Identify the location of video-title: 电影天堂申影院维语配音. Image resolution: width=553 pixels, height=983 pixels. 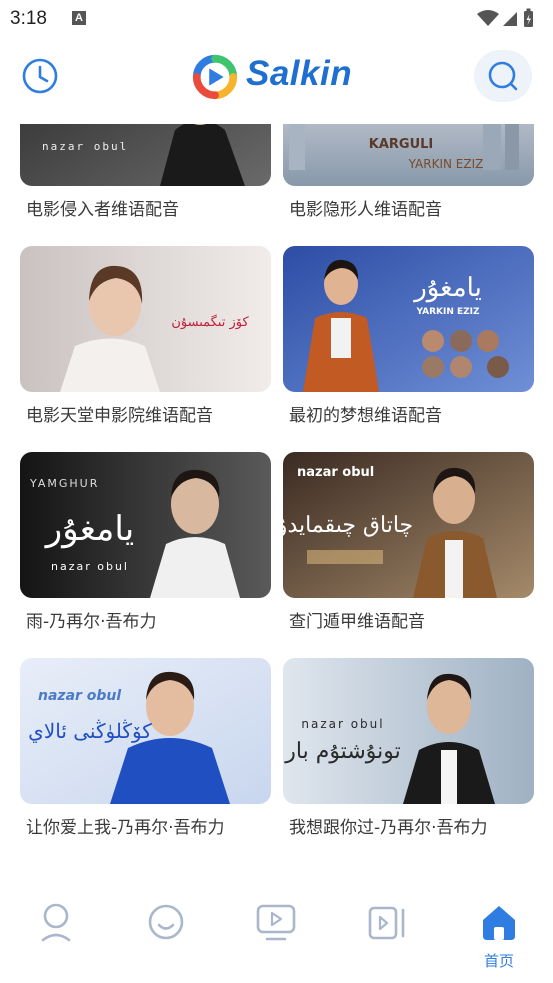
(119, 416).